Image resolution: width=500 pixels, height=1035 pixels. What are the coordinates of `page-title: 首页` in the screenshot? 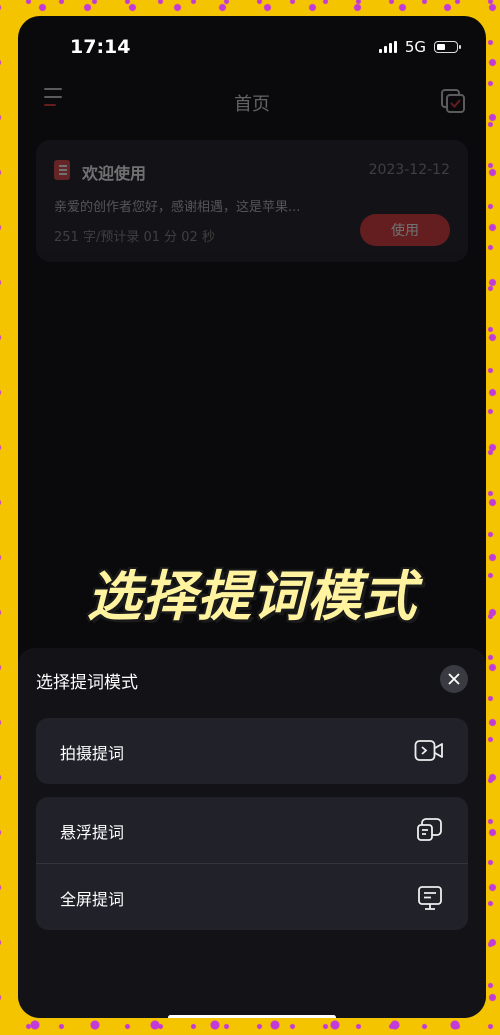 It's located at (252, 104).